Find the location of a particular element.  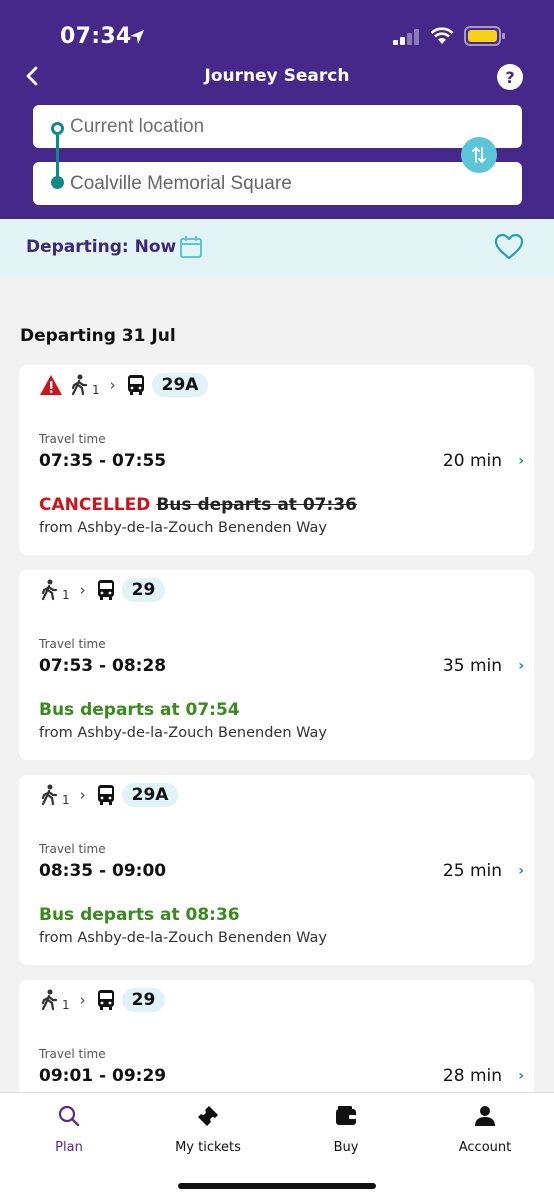

journey-times: 07:35 - 07:55 is located at coordinates (103, 461).